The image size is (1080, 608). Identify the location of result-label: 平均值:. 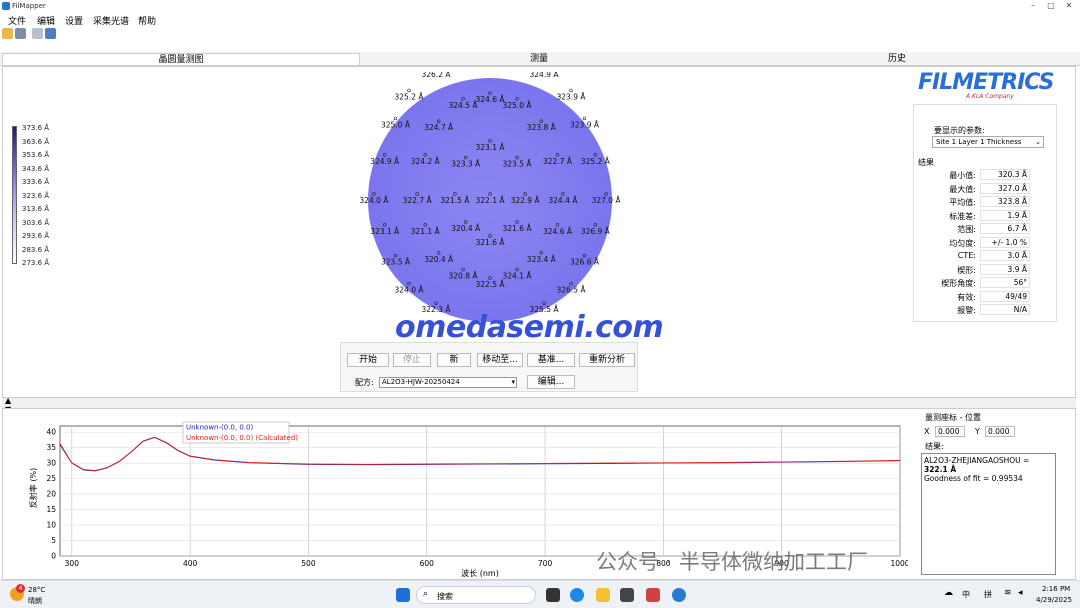
(962, 202).